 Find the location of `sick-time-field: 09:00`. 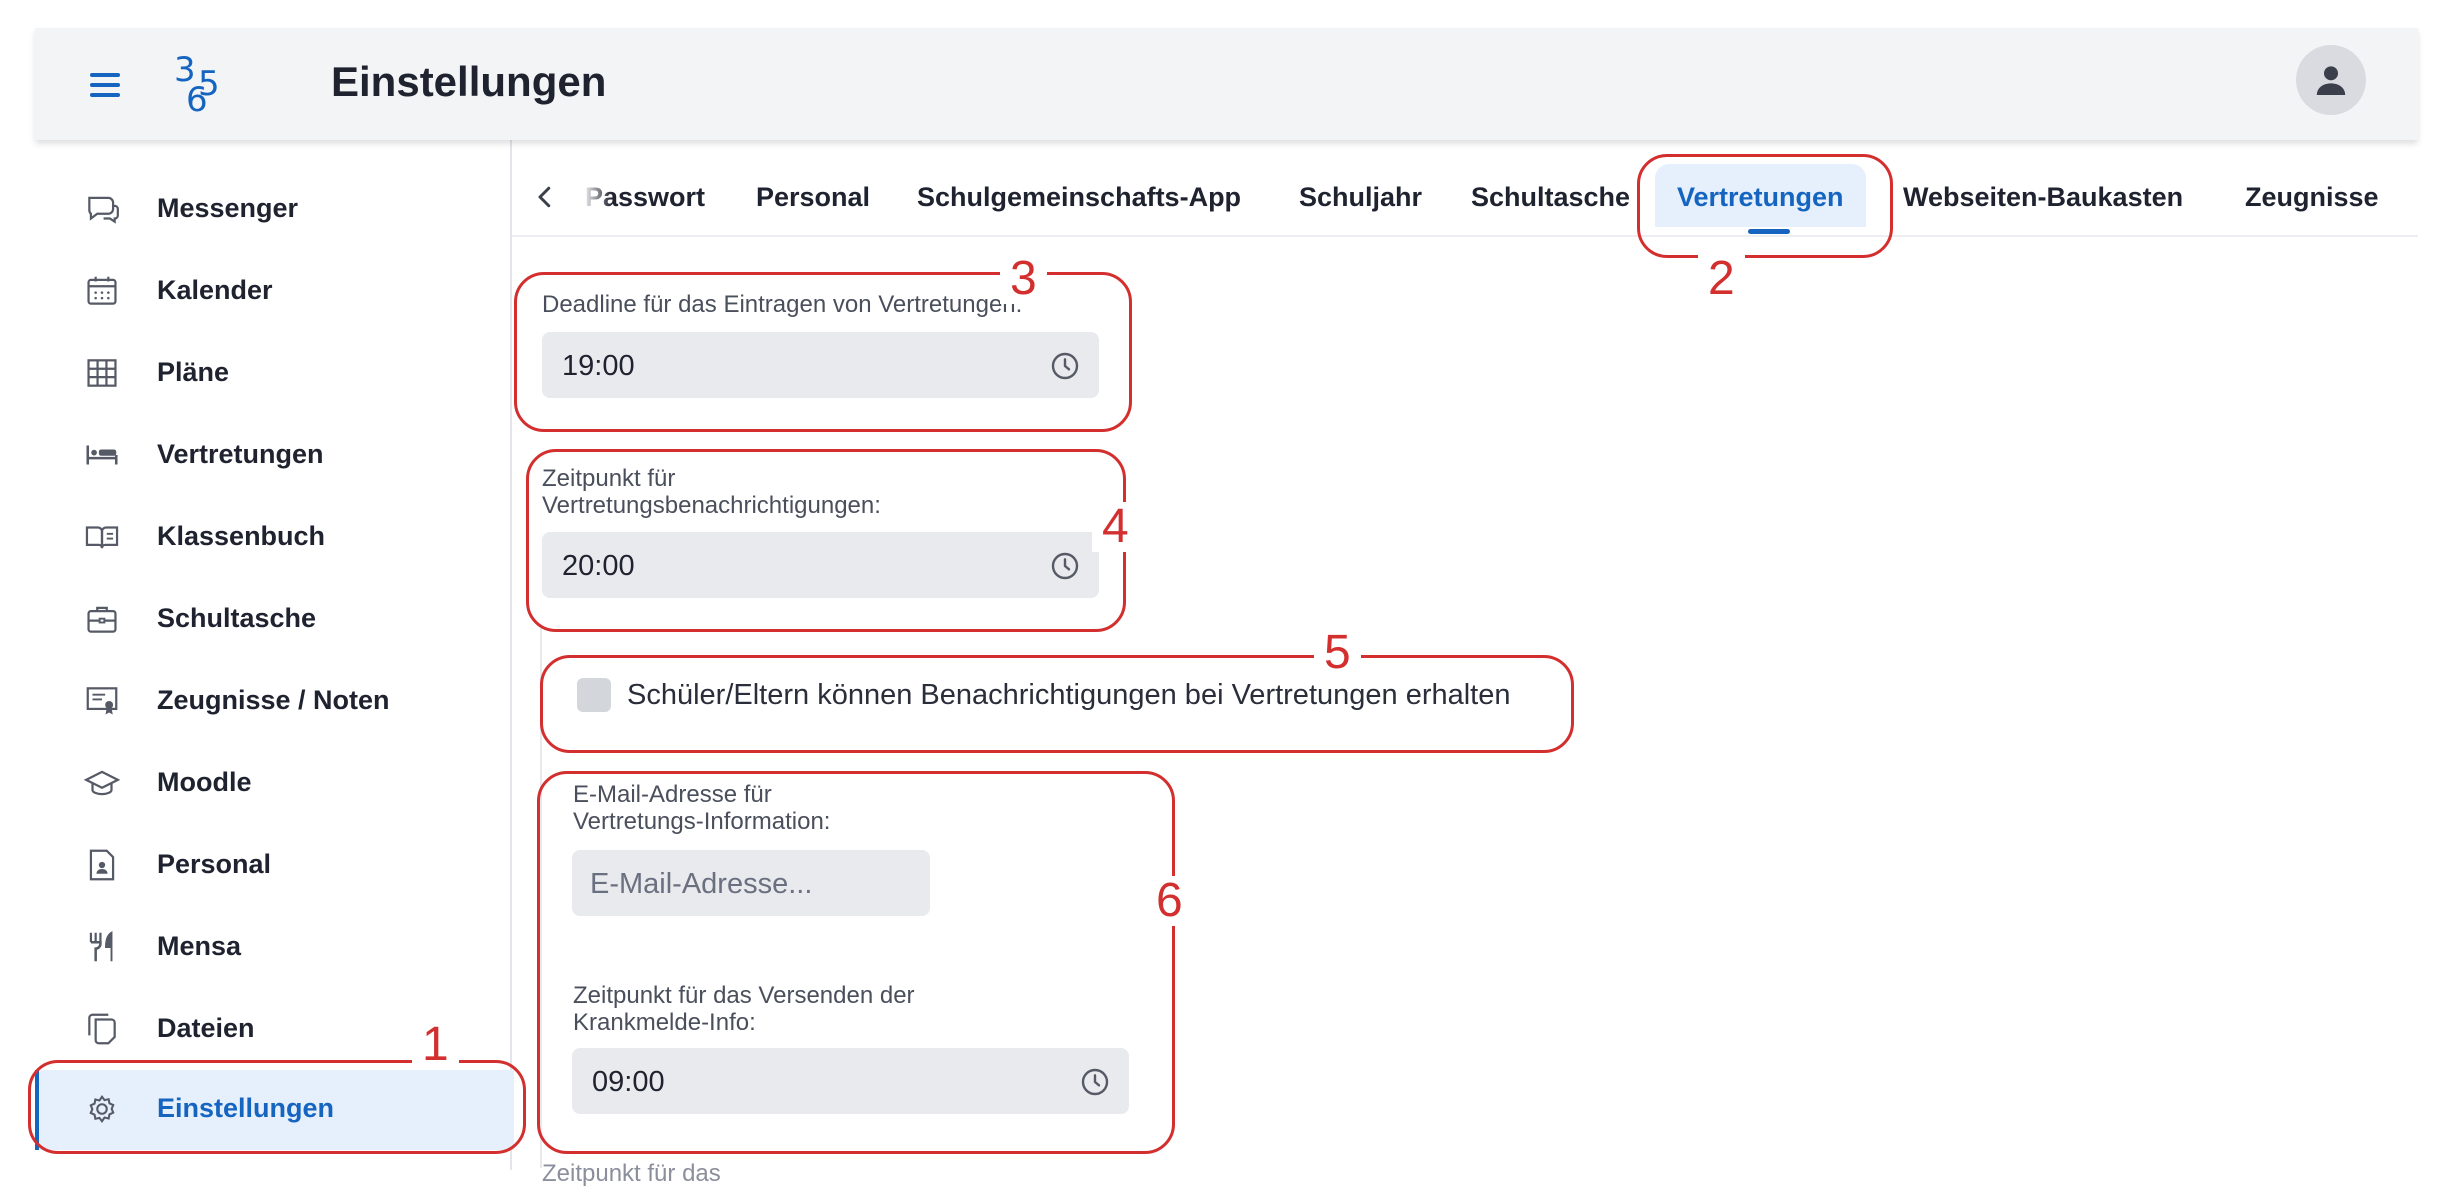

sick-time-field: 09:00 is located at coordinates (850, 1081).